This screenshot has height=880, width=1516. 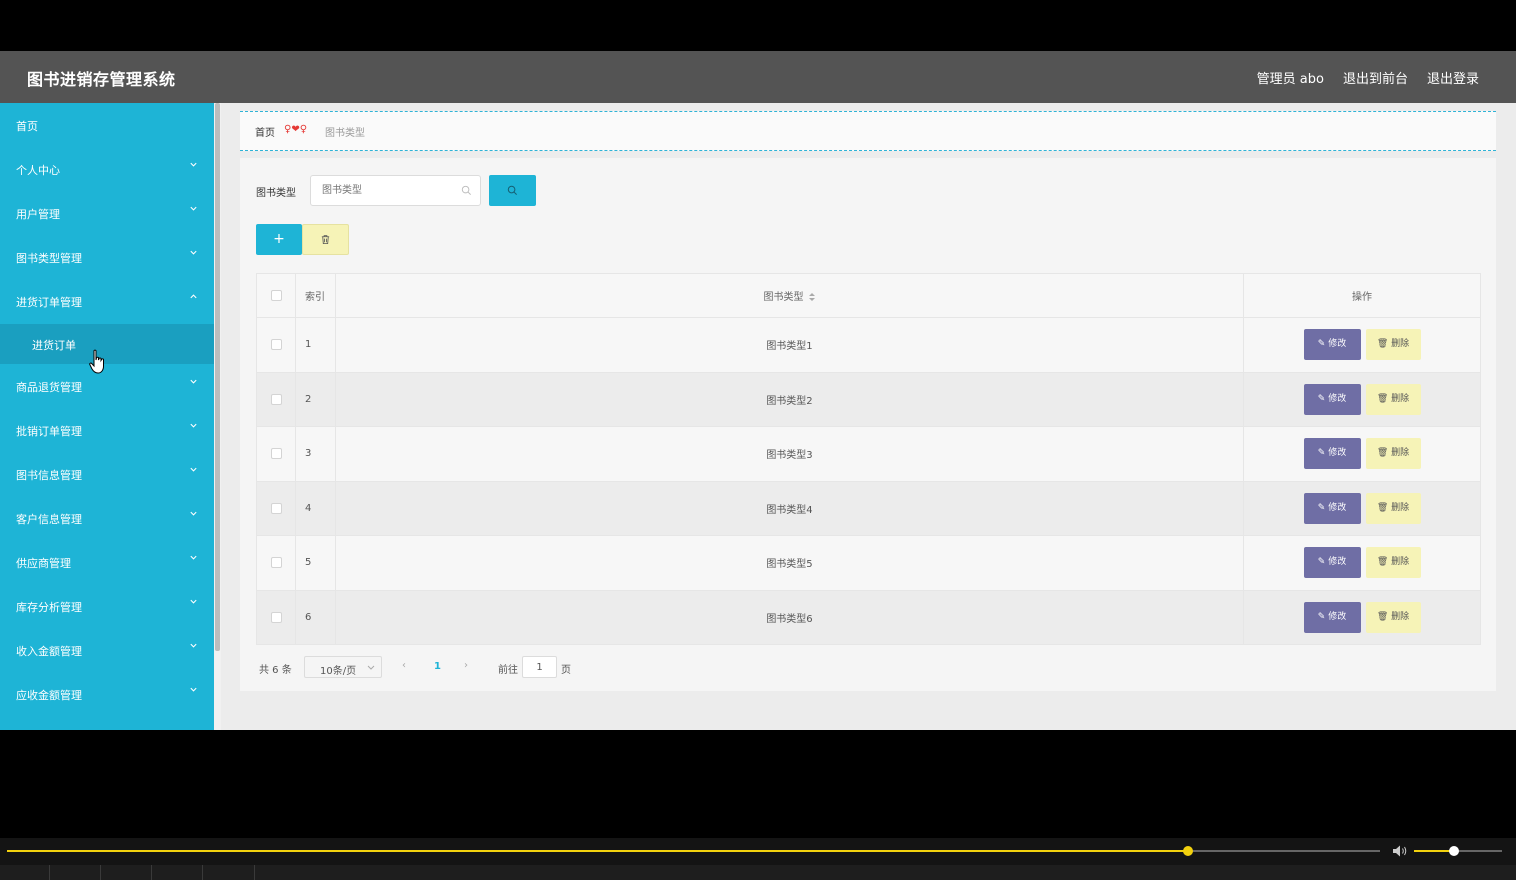 What do you see at coordinates (466, 665) in the screenshot?
I see `next-page-icon: ›` at bounding box center [466, 665].